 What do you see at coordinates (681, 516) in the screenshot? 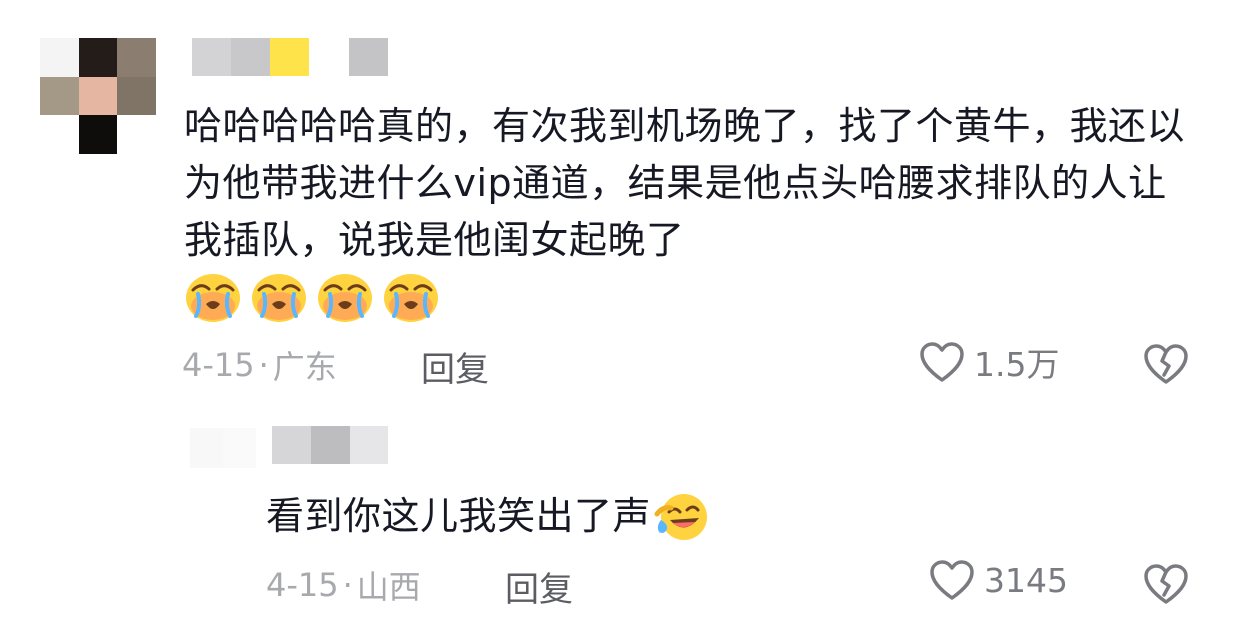
I see `laughing-tears-icon` at bounding box center [681, 516].